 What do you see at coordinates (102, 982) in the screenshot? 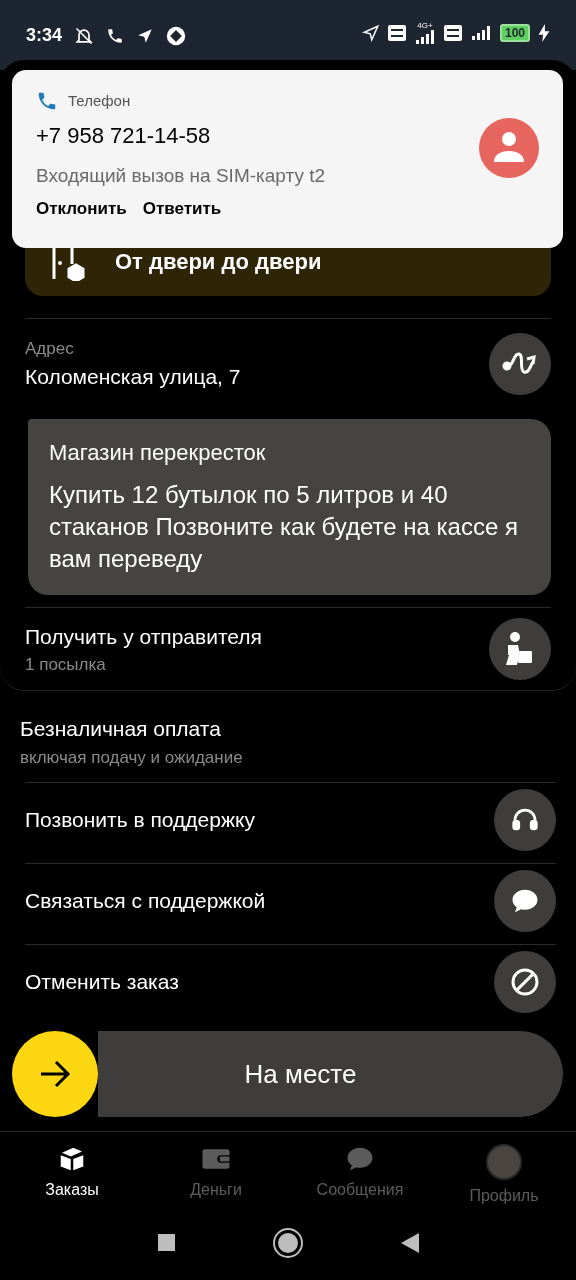
I see `action-label: Отменить заказ` at bounding box center [102, 982].